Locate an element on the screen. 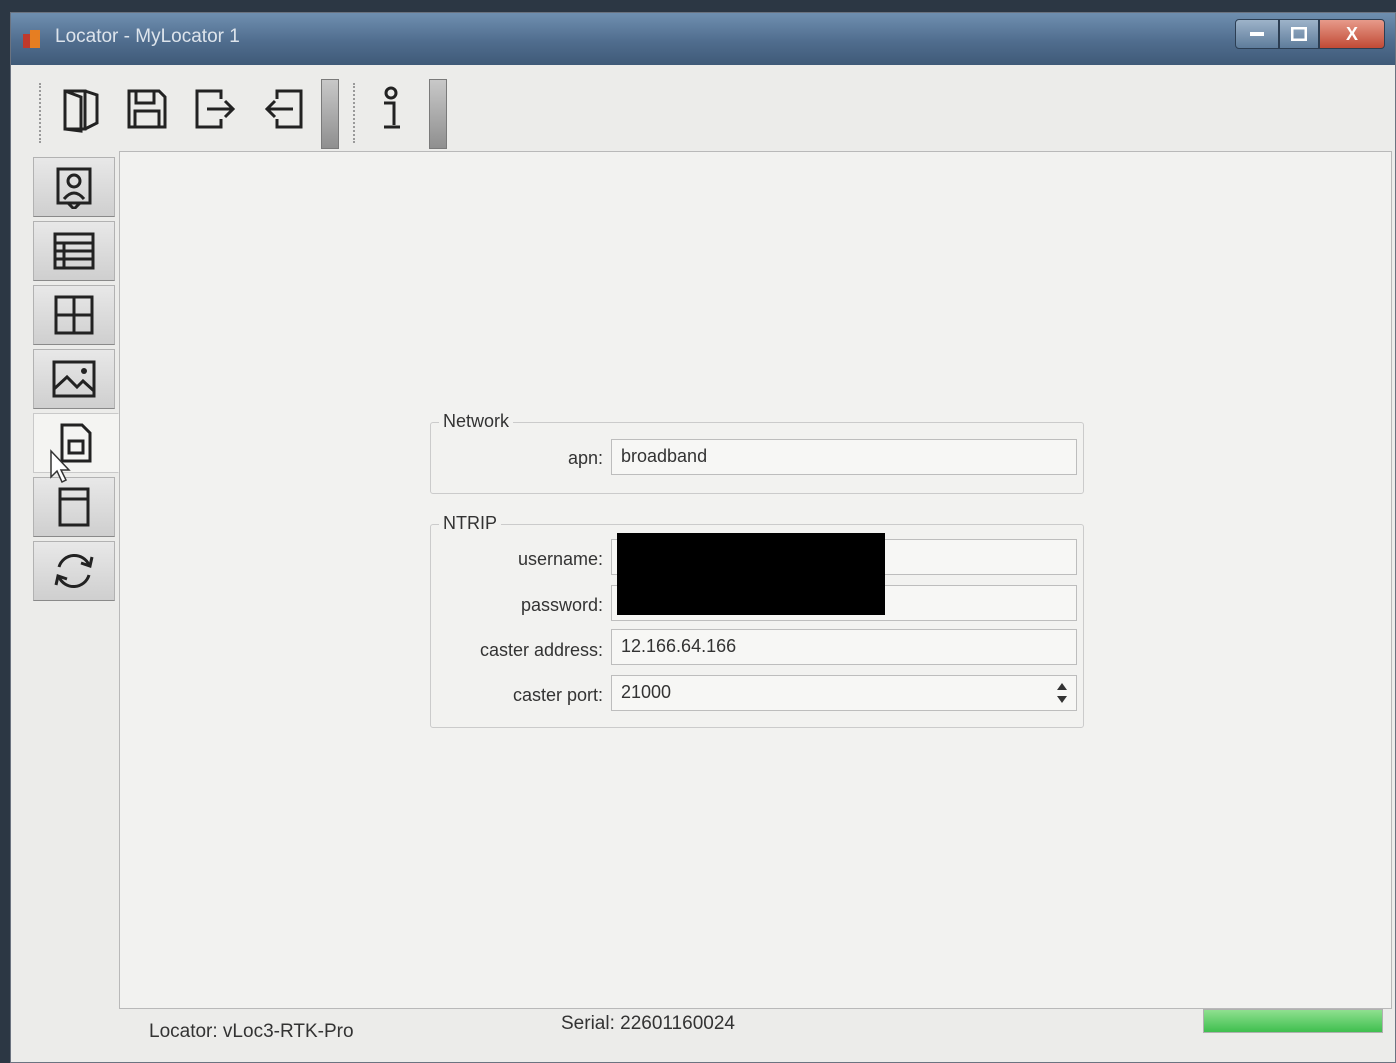  caster-address-input: 12.166.64.166 is located at coordinates (844, 647).